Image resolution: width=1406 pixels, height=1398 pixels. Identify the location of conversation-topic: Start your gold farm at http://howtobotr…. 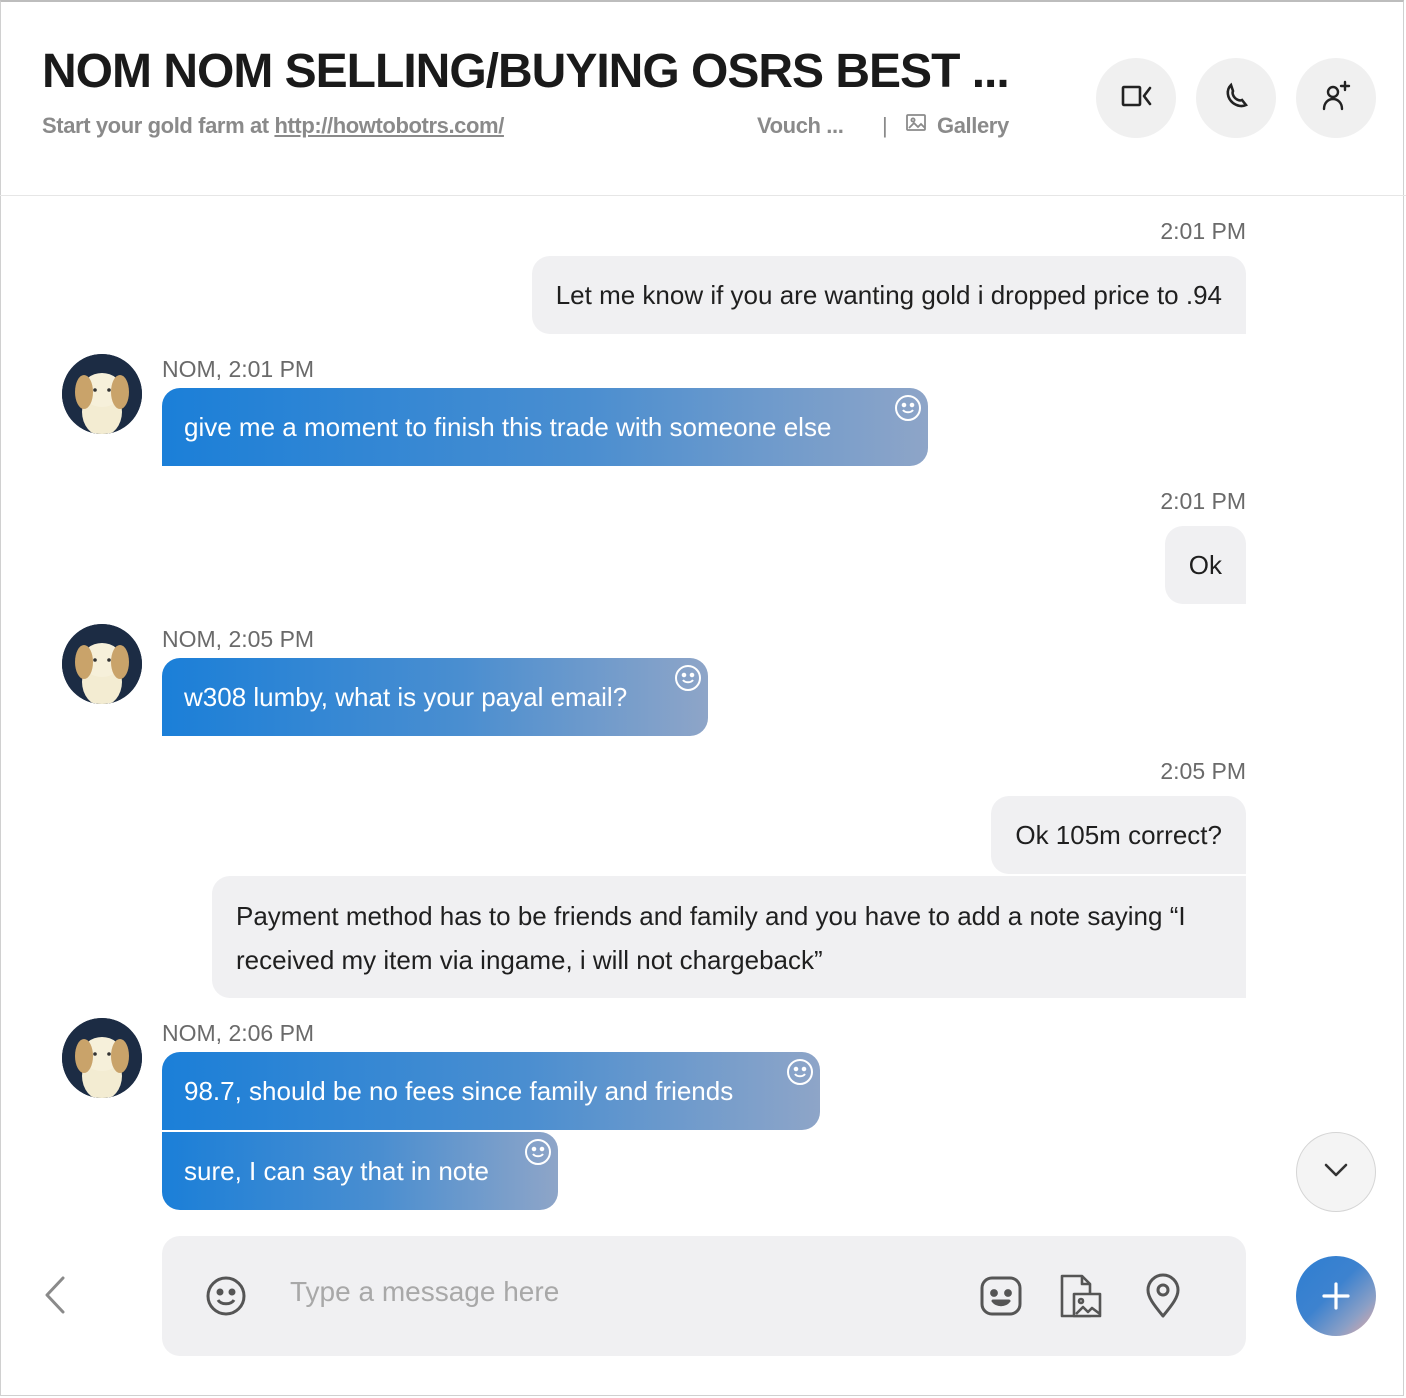
(273, 126).